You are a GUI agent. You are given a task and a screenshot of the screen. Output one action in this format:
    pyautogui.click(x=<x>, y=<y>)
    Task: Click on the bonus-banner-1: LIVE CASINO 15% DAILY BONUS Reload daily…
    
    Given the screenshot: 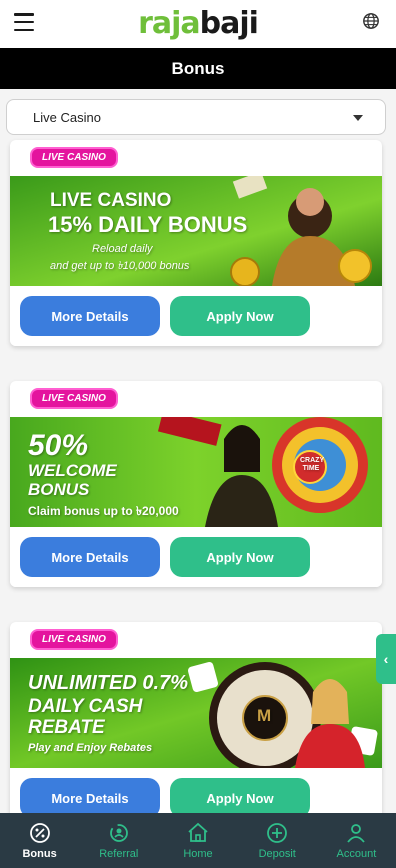 What is the action you would take?
    pyautogui.click(x=196, y=231)
    